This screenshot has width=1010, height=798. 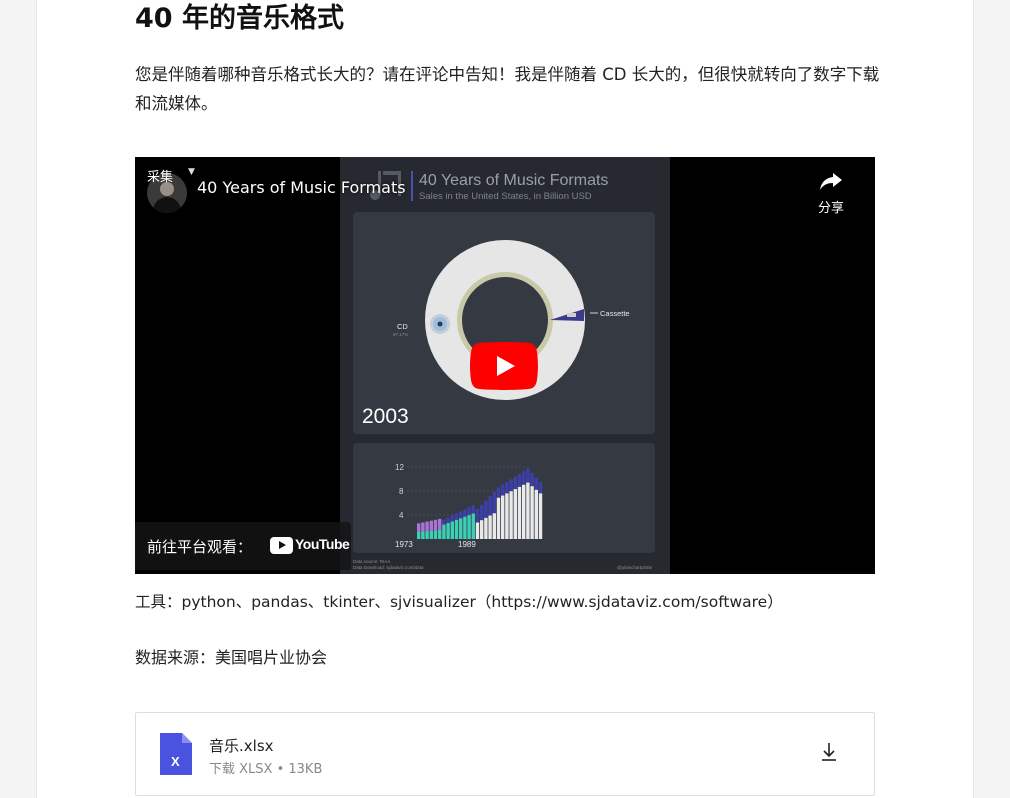 What do you see at coordinates (281, 545) in the screenshot?
I see `youtube-badge-icon` at bounding box center [281, 545].